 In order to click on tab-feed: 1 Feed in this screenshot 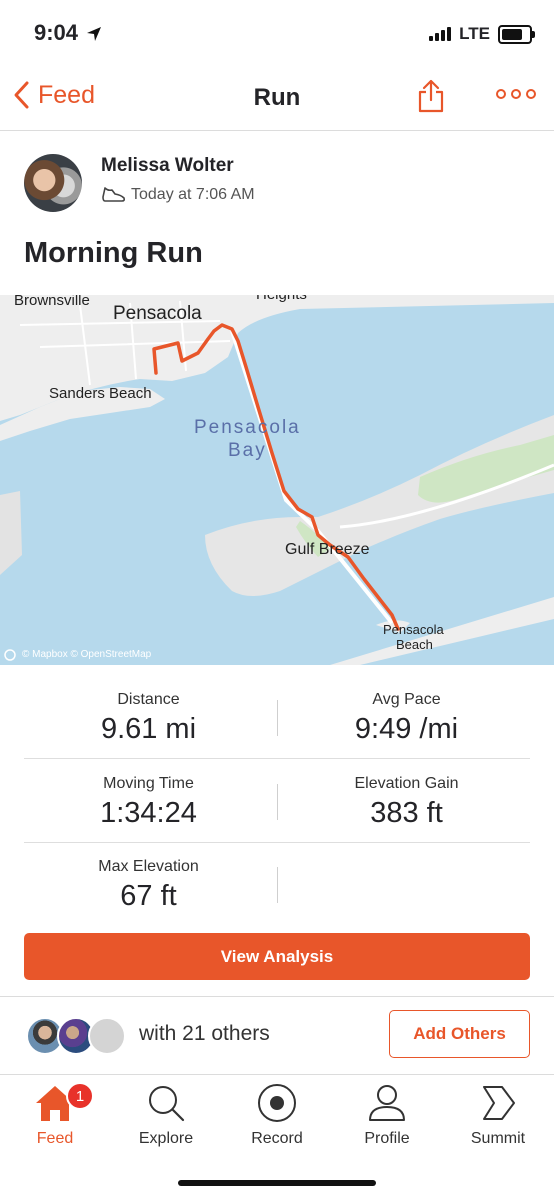, I will do `click(55, 1114)`.